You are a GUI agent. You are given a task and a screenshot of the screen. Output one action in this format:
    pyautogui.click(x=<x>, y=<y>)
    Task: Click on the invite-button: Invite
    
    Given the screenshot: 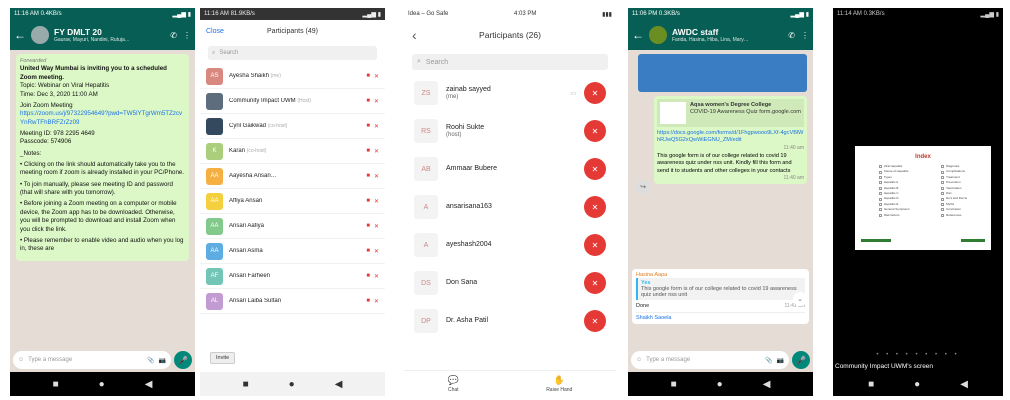 What is the action you would take?
    pyautogui.click(x=223, y=358)
    